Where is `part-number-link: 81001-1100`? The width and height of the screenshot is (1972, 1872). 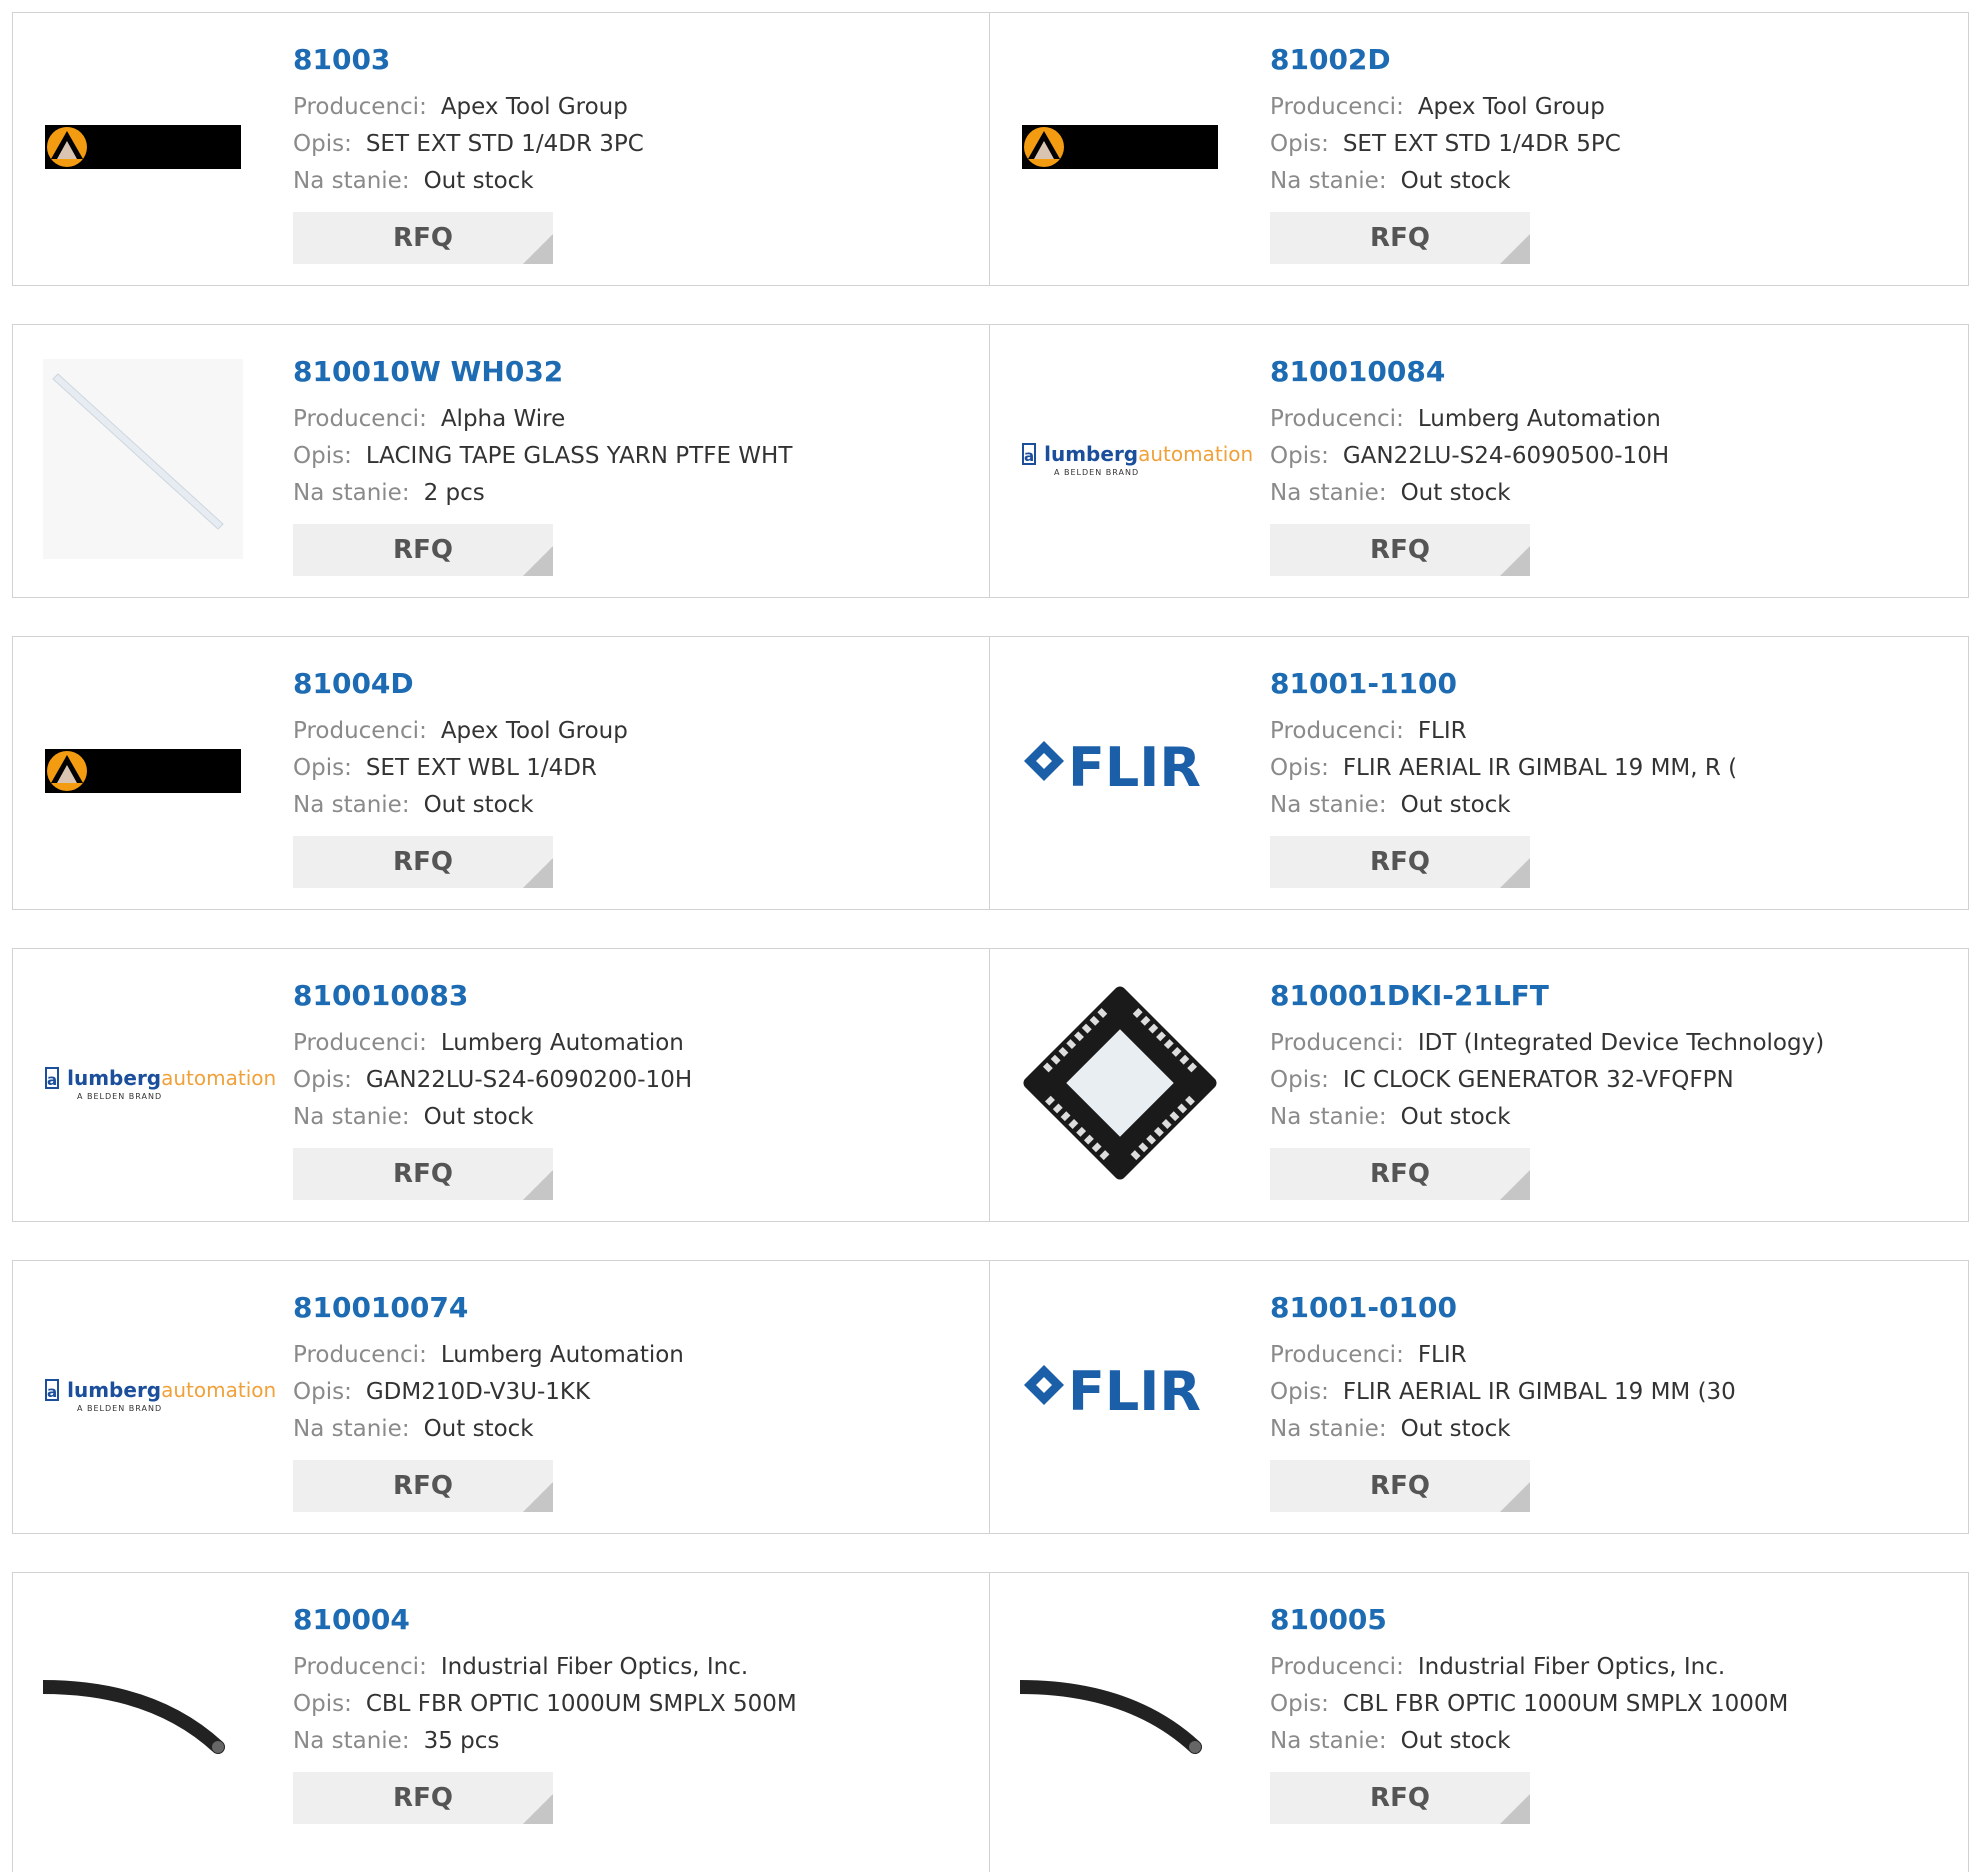
part-number-link: 81001-1100 is located at coordinates (1614, 684).